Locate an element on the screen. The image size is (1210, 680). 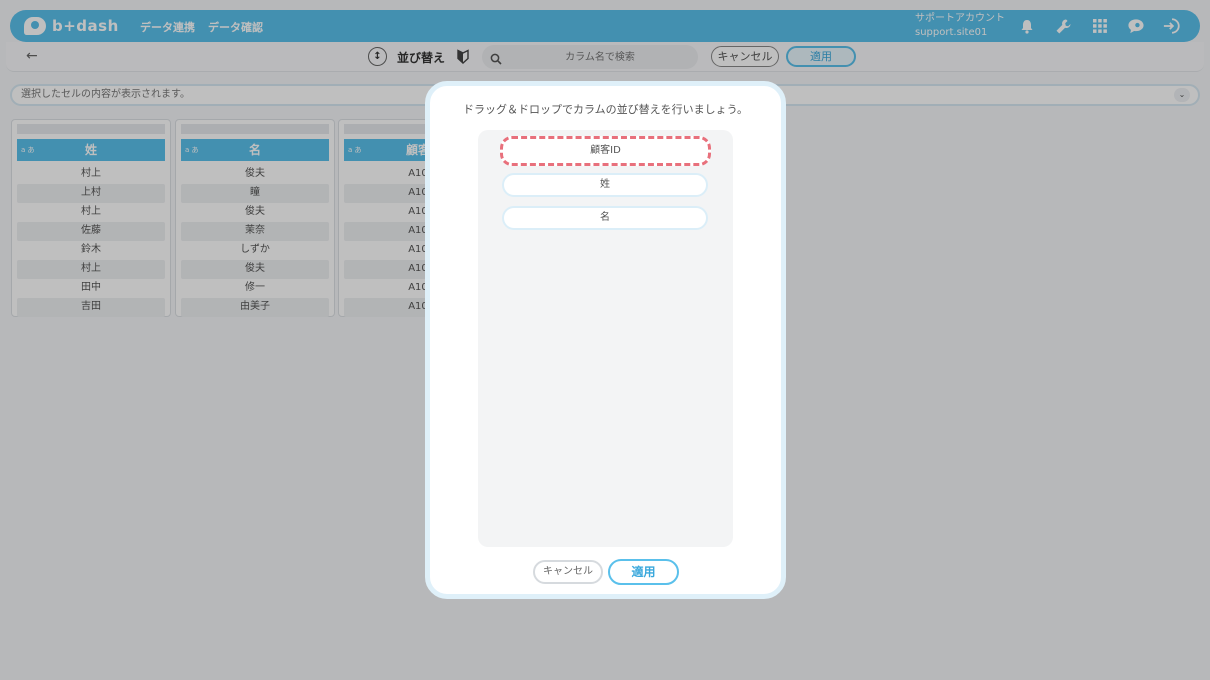
draggable-column-item: 名 is located at coordinates (605, 218).